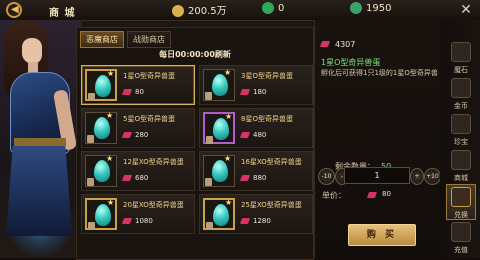 Image resolution: width=480 pixels, height=260 pixels. I want to click on item-price: 680, so click(135, 178).